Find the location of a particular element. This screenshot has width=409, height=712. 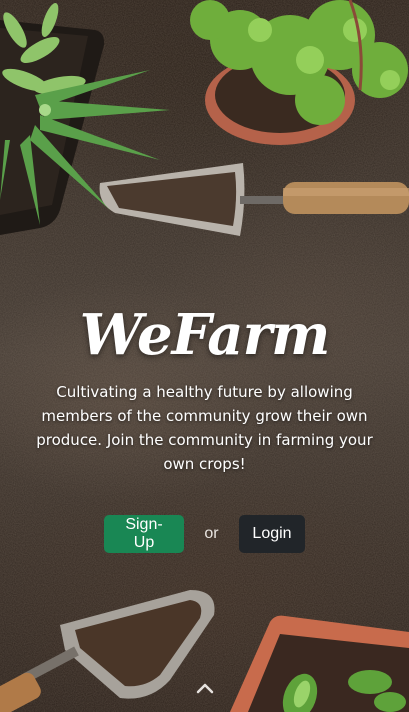

chevron-up-icon is located at coordinates (205, 688).